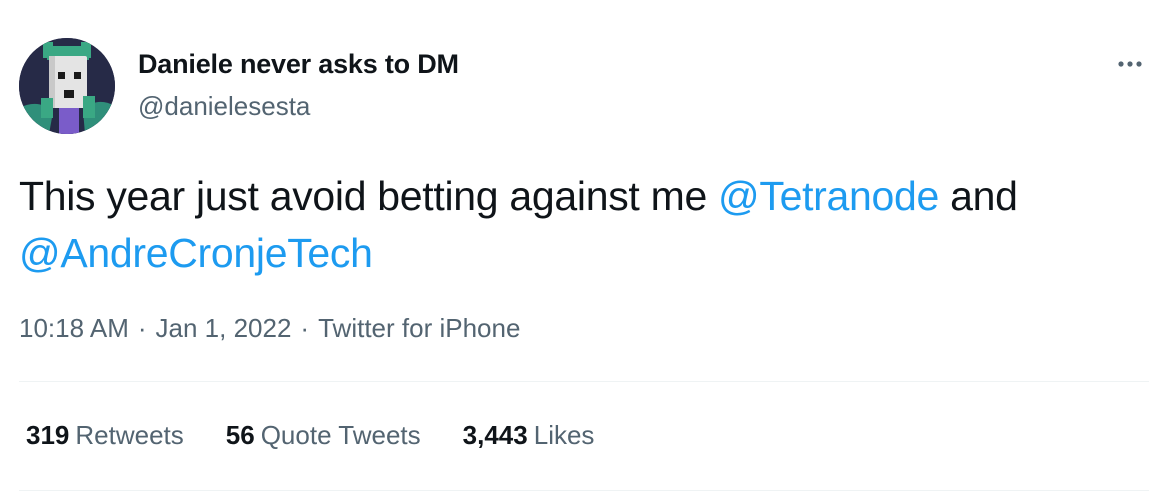  I want to click on tweet-text-part: This year just avoid betting against me, so click(369, 196).